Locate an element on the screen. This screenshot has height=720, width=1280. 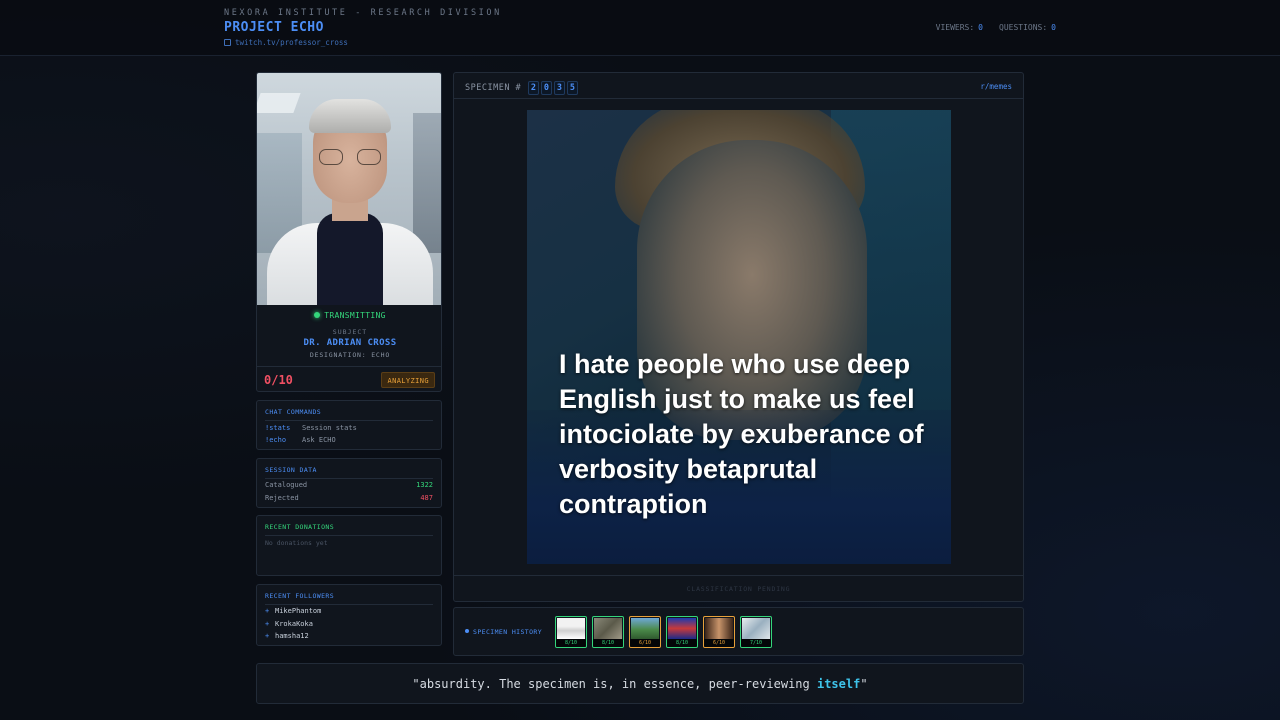
history-thumbnails: 8/10 8/10 6/10 8/10 6/10 7/10 is located at coordinates (663, 632).